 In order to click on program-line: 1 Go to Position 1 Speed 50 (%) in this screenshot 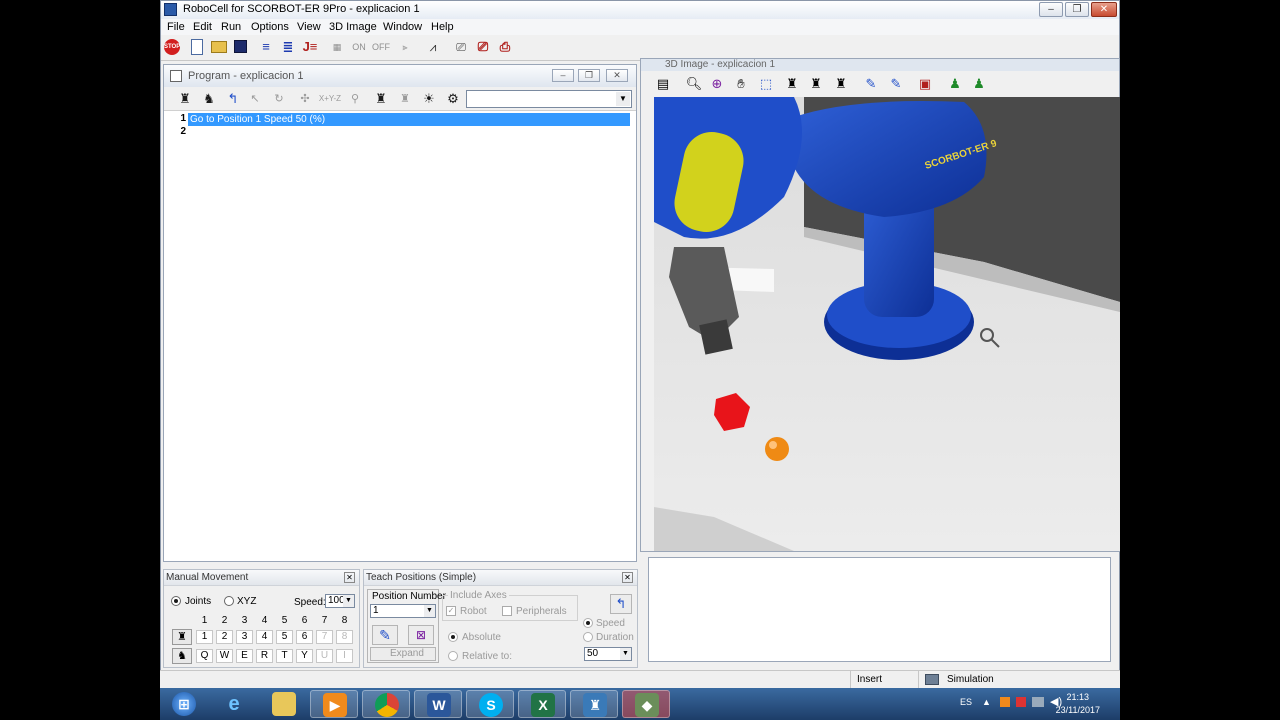, I will do `click(400, 119)`.